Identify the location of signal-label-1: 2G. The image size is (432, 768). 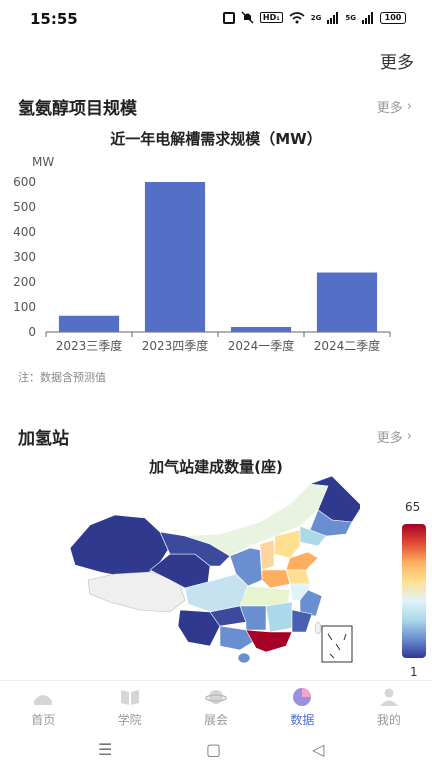
(316, 17).